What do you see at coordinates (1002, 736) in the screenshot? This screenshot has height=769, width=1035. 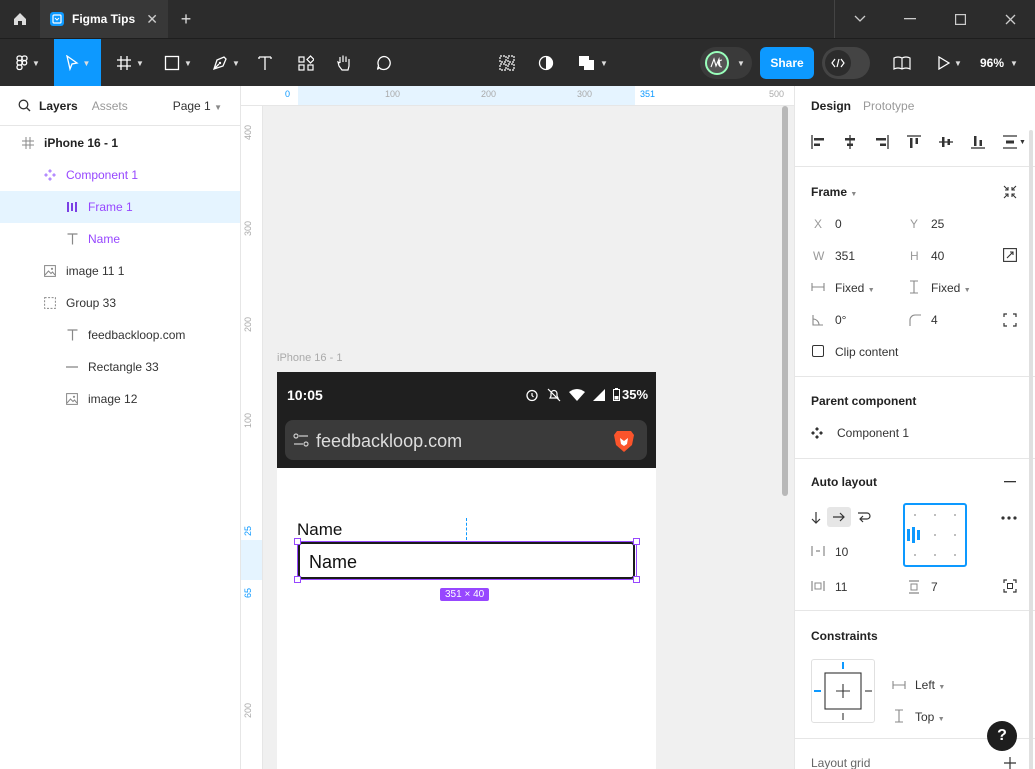 I see `help-button: ?` at bounding box center [1002, 736].